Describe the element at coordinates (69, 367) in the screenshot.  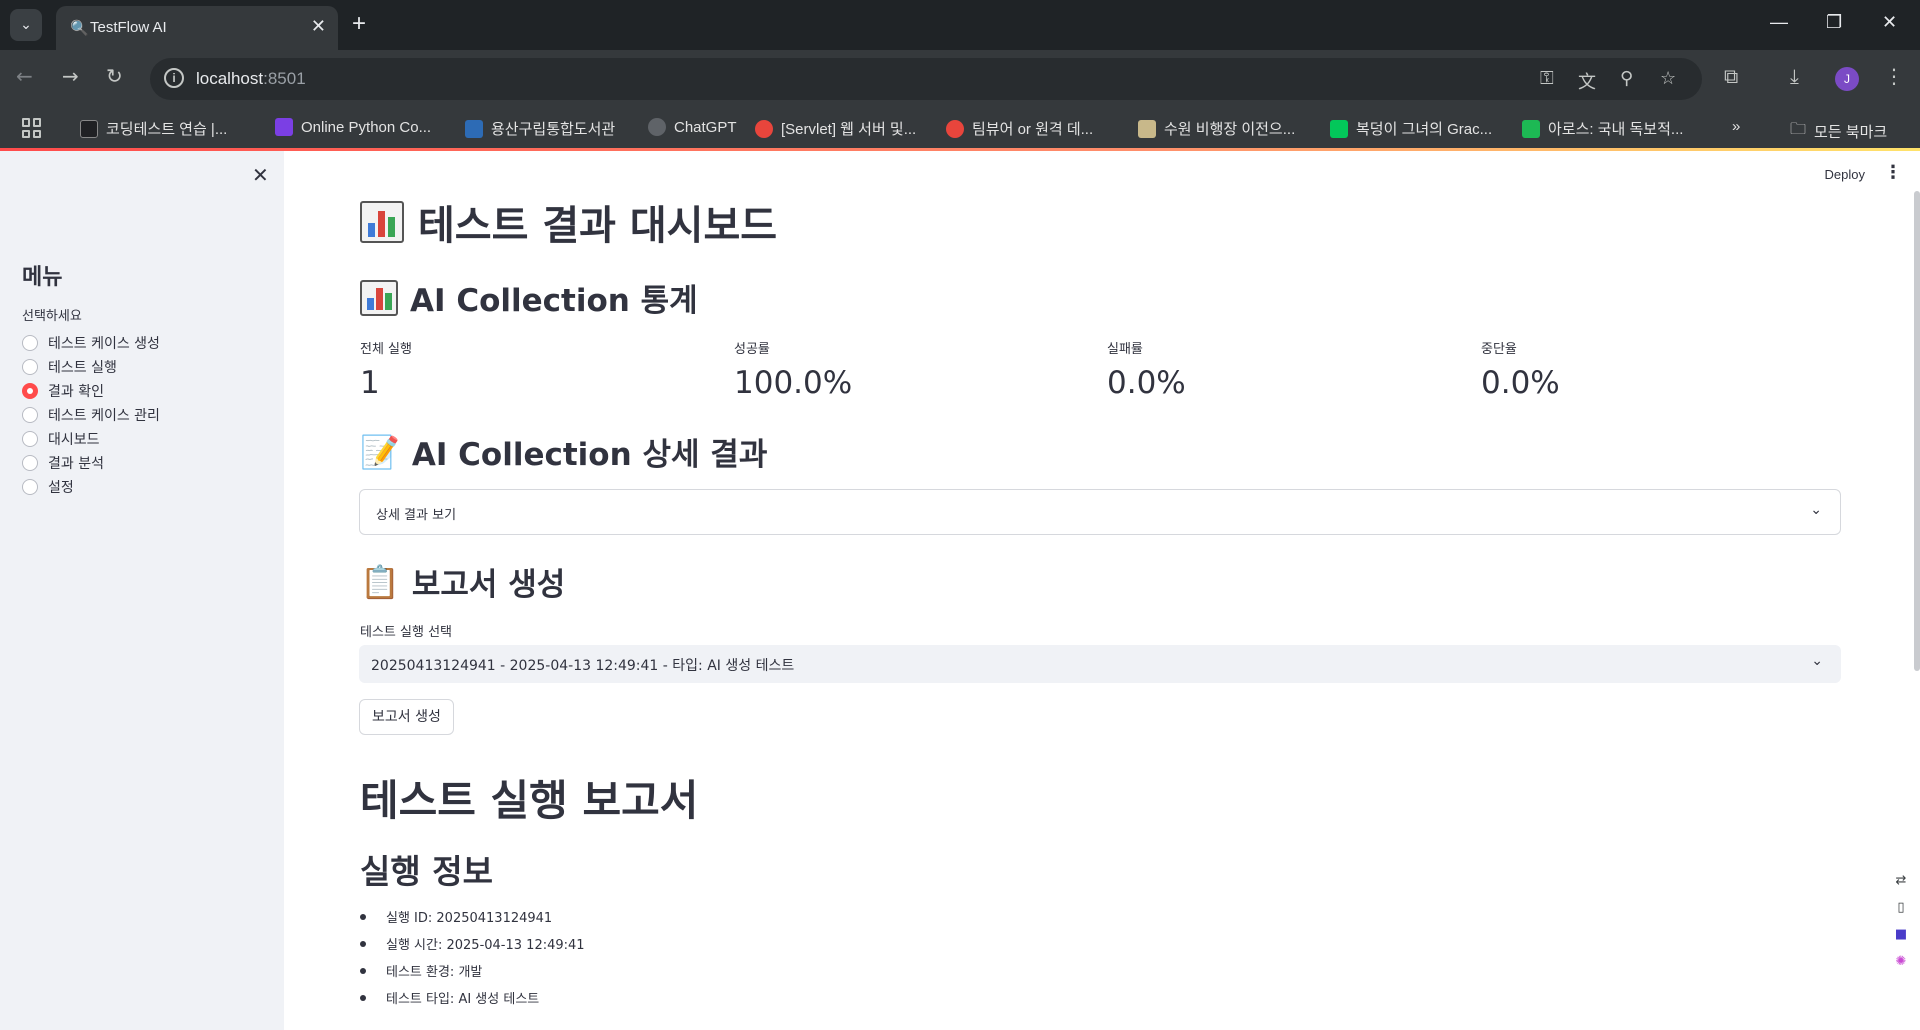
I see `radio-option-run-test: 테스트 실행` at that location.